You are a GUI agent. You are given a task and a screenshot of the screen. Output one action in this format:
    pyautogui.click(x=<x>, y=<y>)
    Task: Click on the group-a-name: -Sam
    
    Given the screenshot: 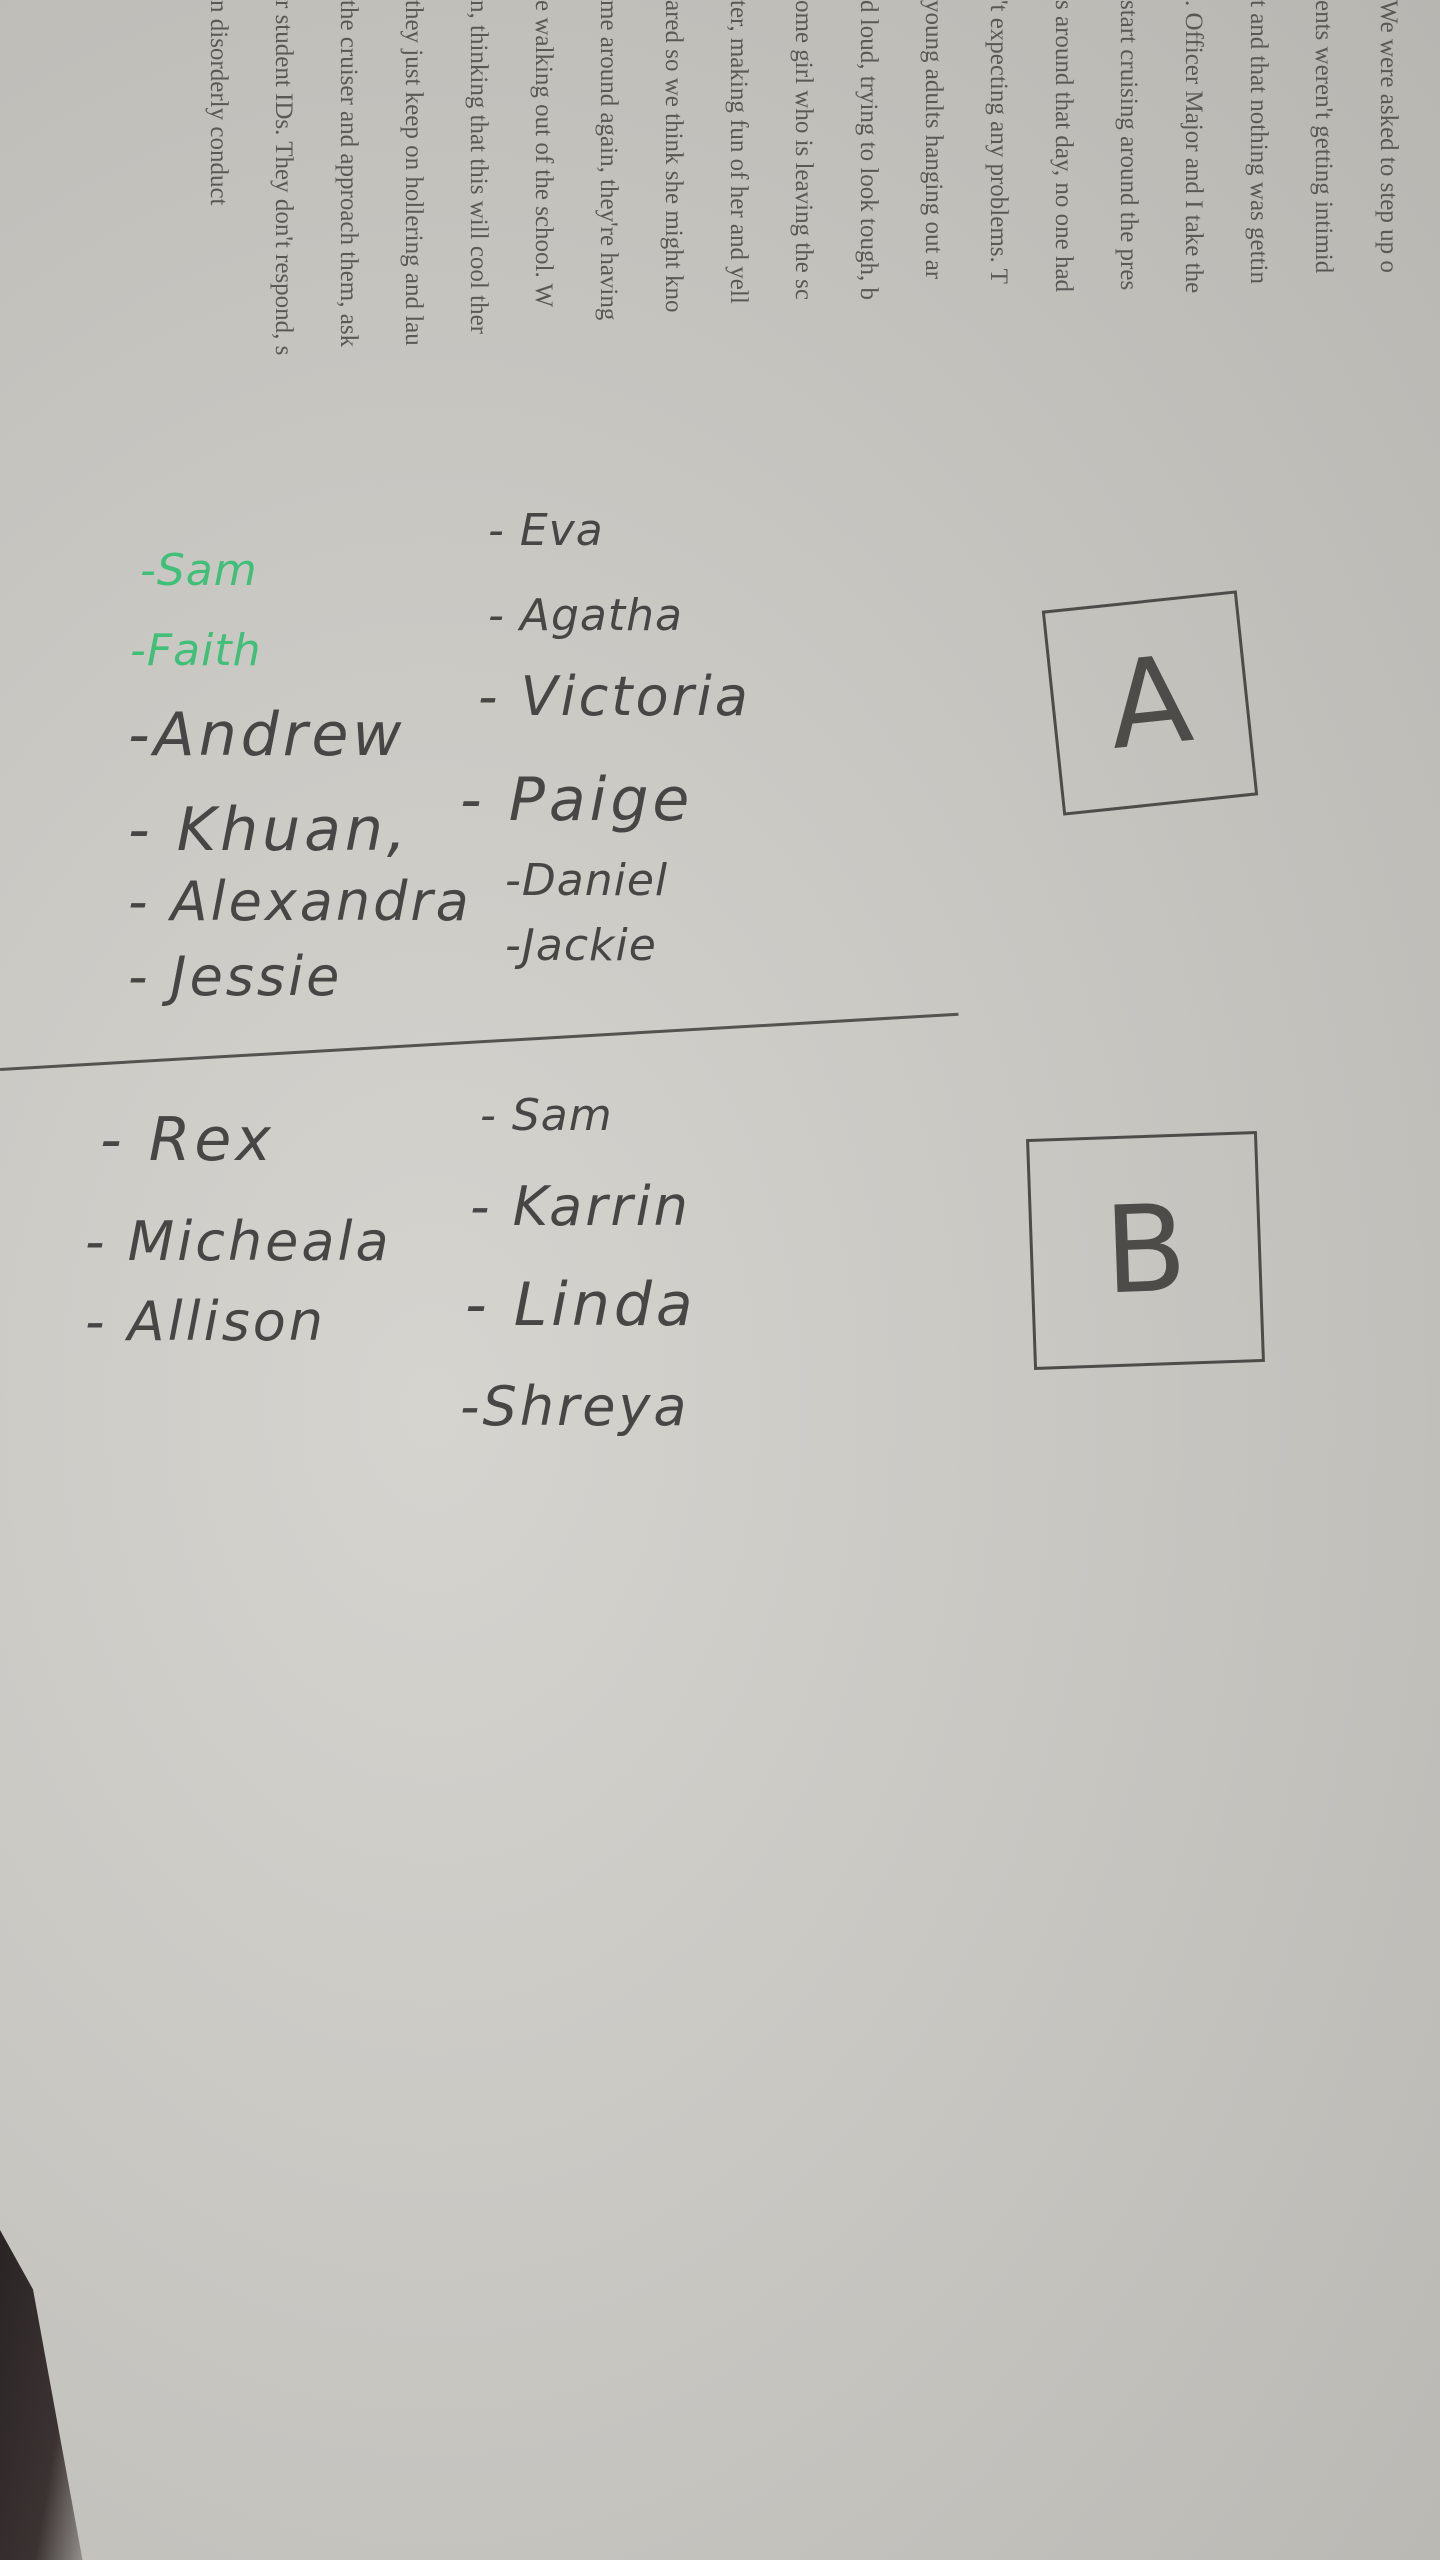 What is the action you would take?
    pyautogui.click(x=199, y=570)
    